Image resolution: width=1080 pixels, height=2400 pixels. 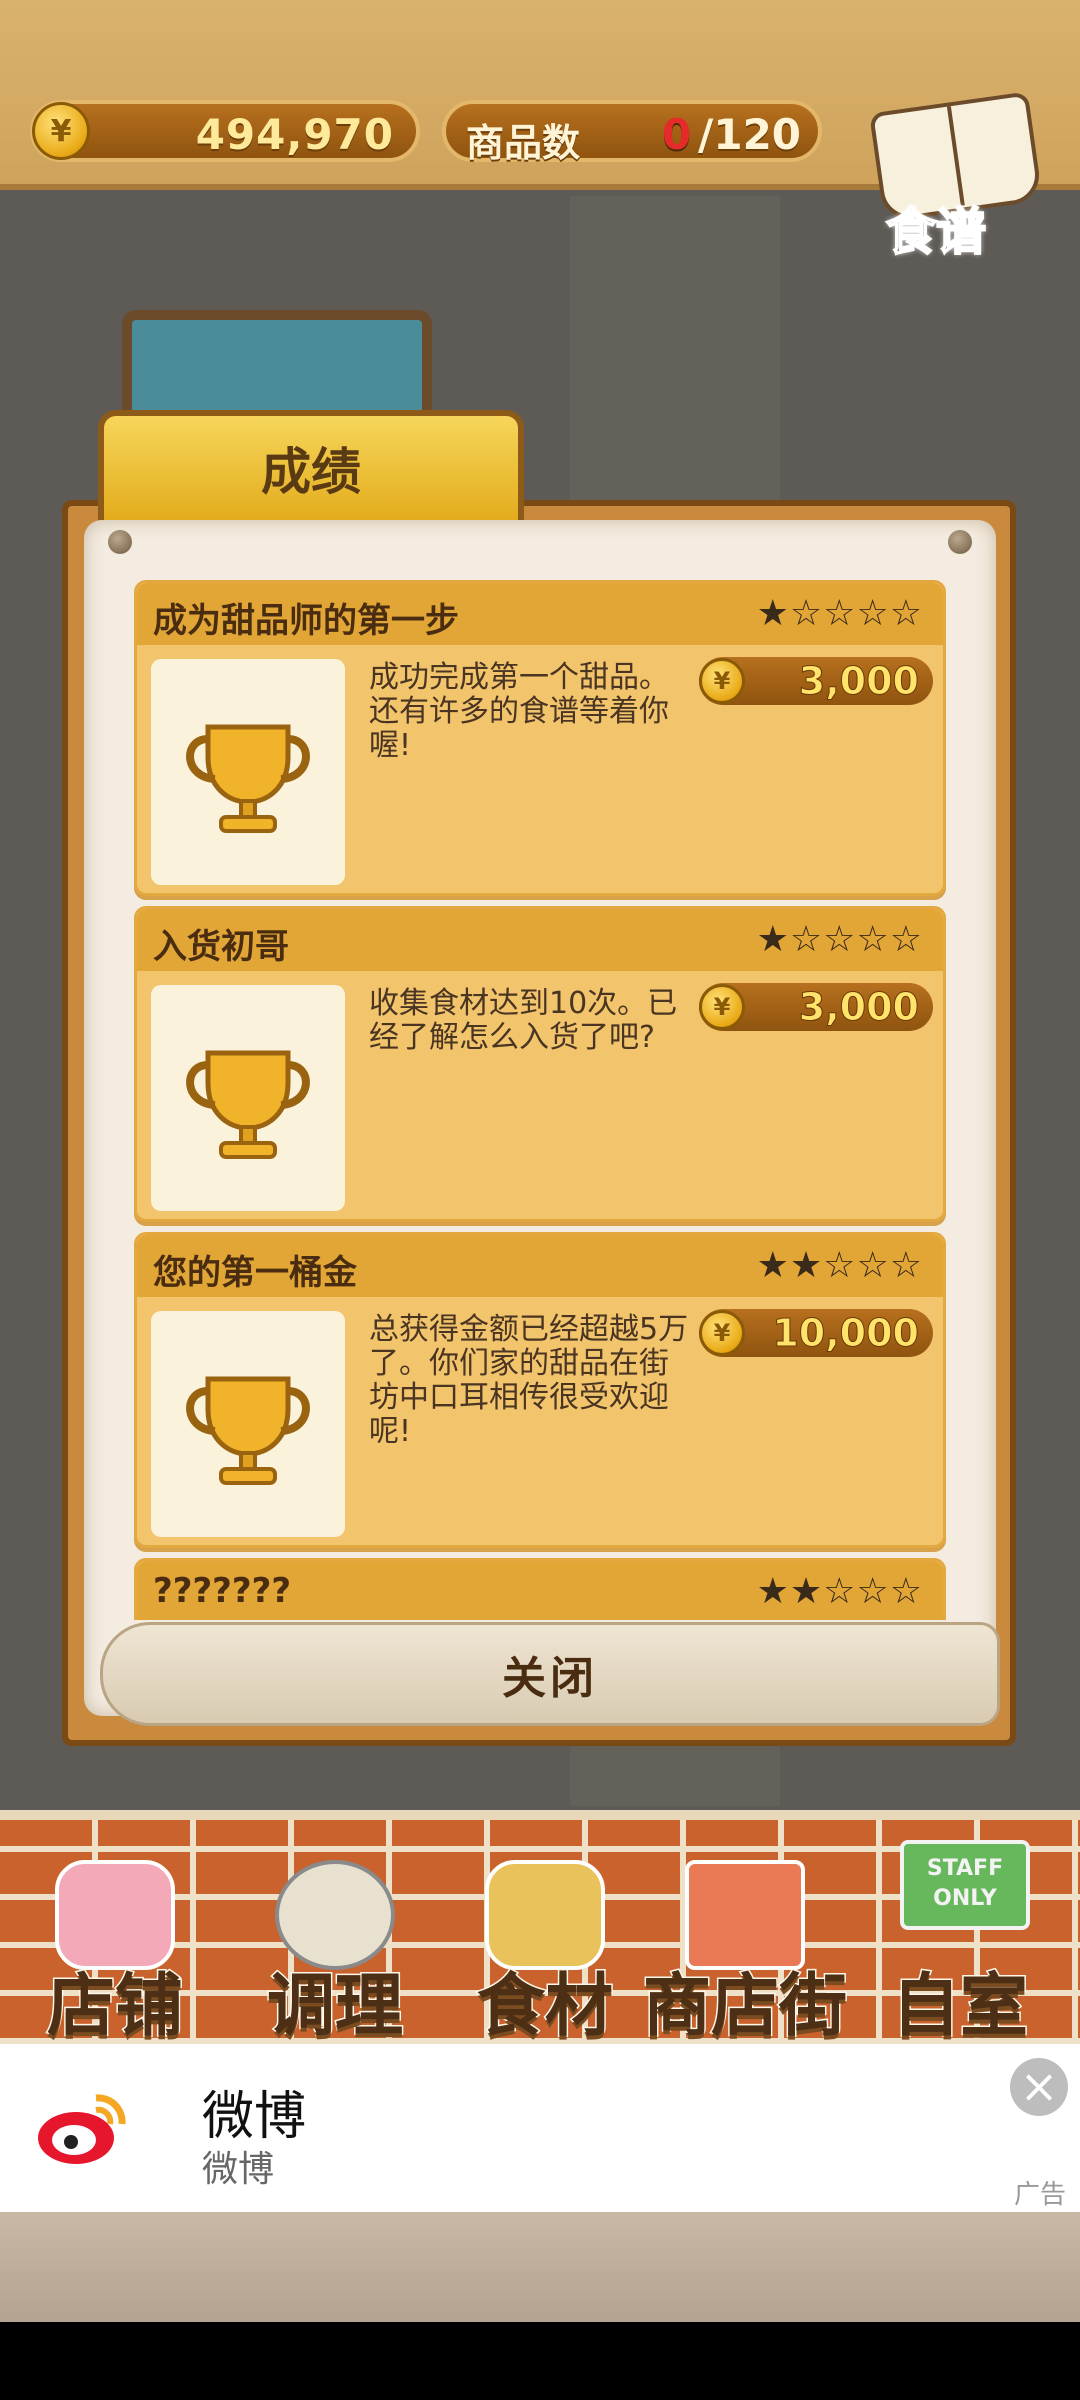 I want to click on nav-item-cook: 调理, so click(x=335, y=1937).